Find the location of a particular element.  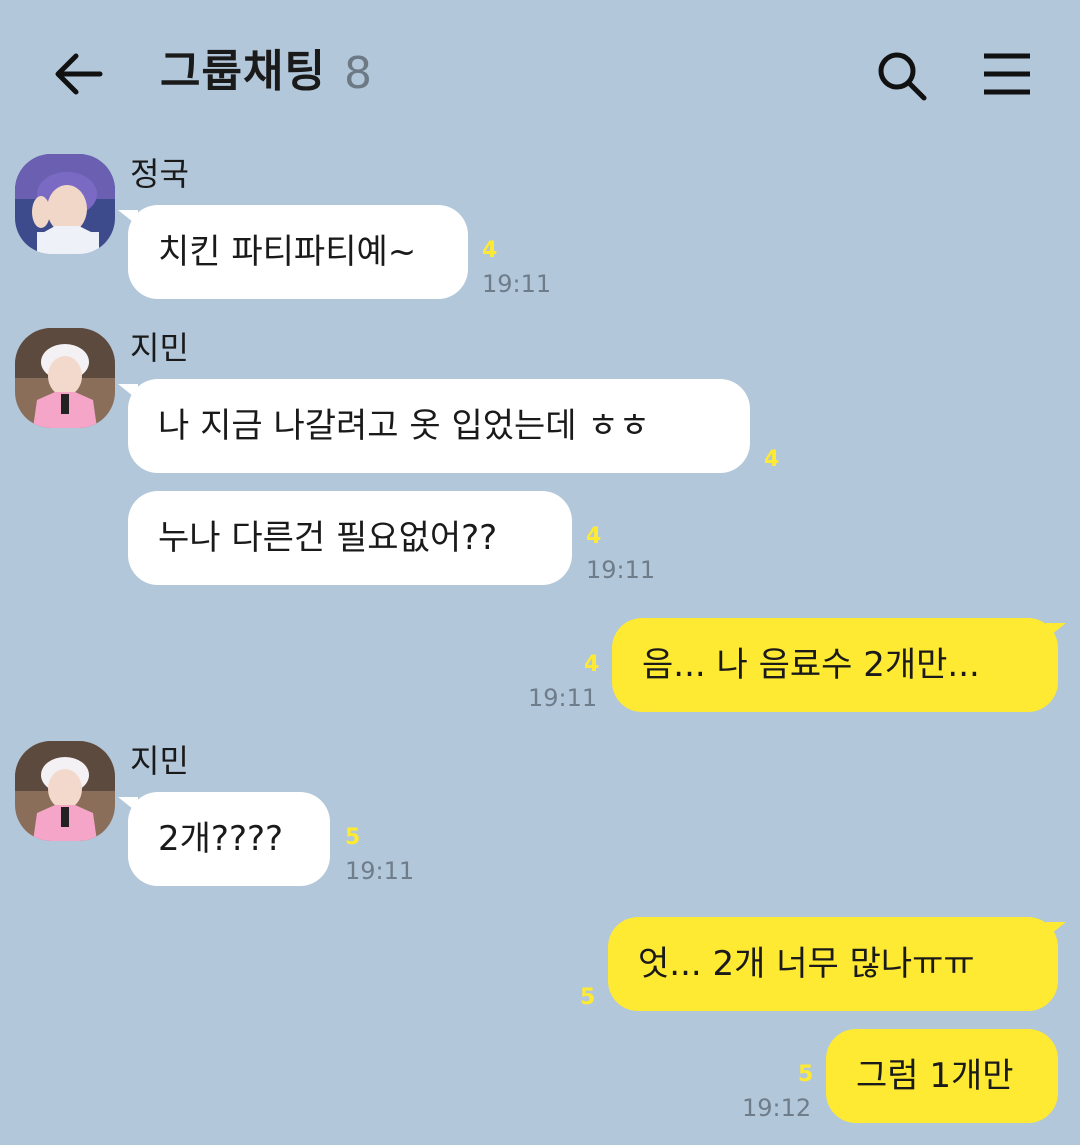

search-button is located at coordinates (902, 76).